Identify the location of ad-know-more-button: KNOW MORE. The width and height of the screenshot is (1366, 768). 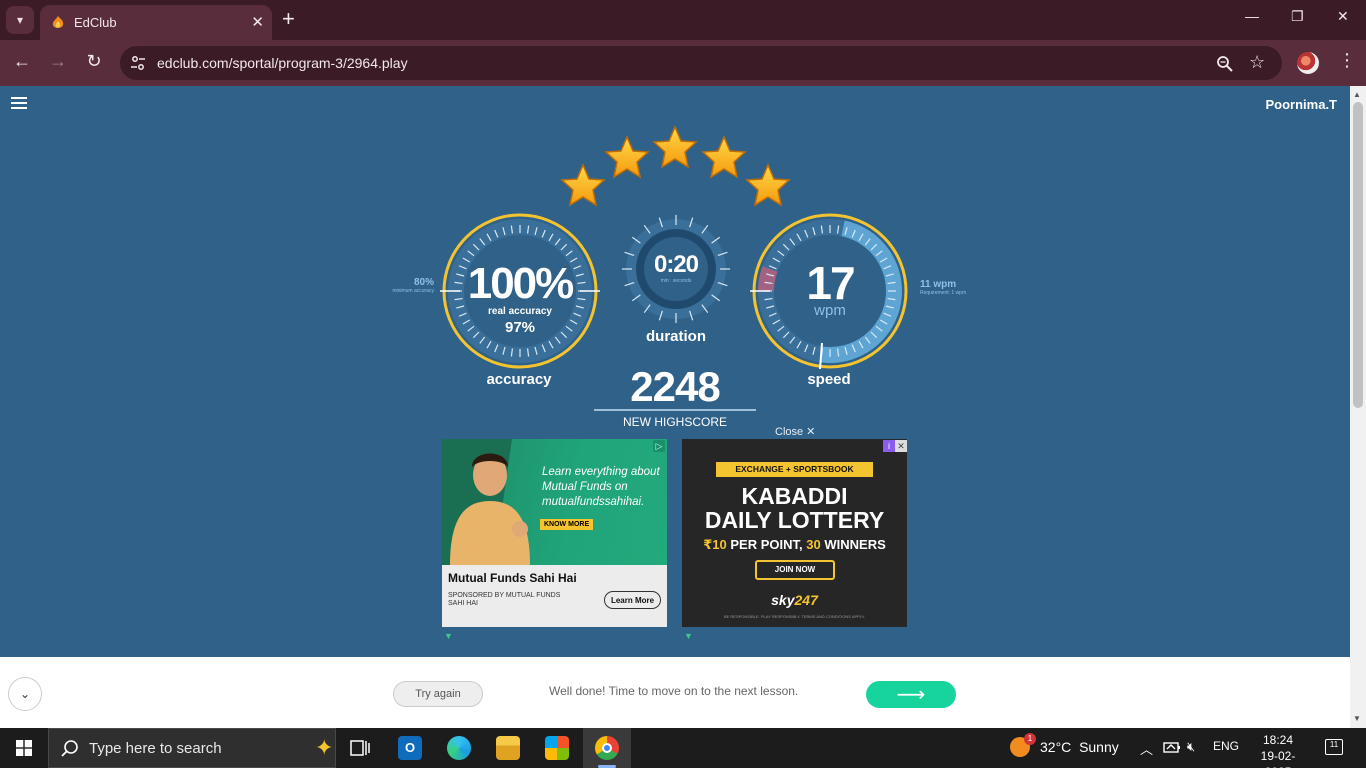
(567, 524).